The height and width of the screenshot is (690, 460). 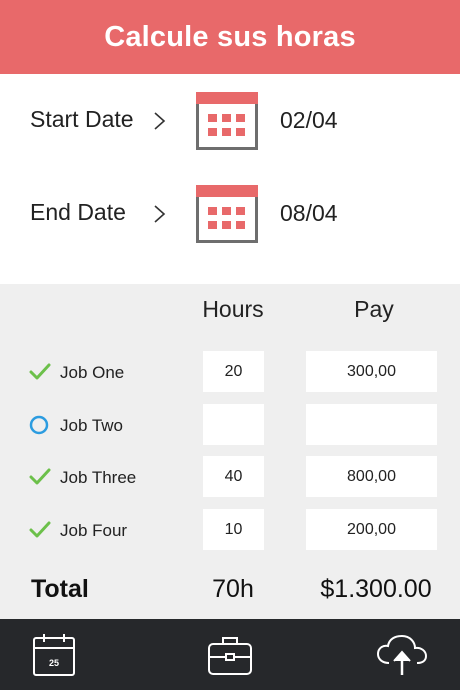 What do you see at coordinates (309, 213) in the screenshot?
I see `end-date-value: 08/04` at bounding box center [309, 213].